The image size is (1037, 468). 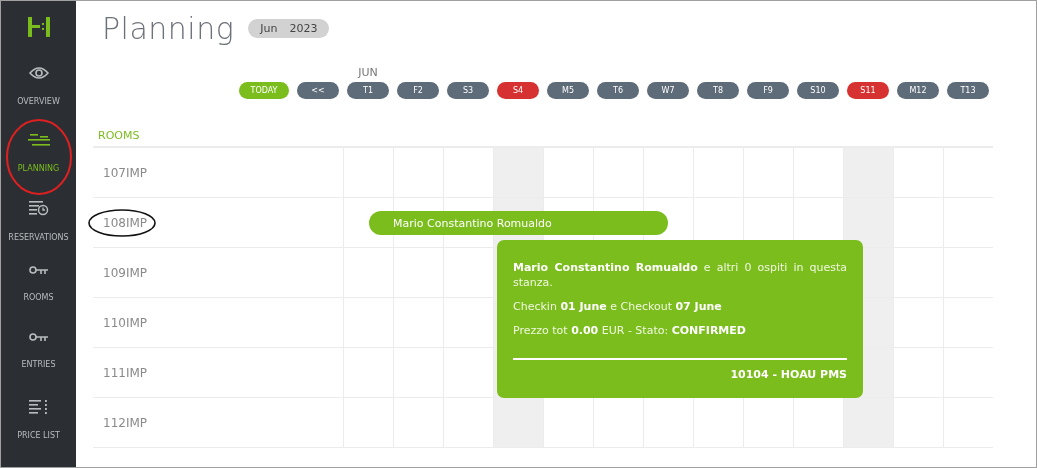 What do you see at coordinates (38, 72) in the screenshot?
I see `eye-icon` at bounding box center [38, 72].